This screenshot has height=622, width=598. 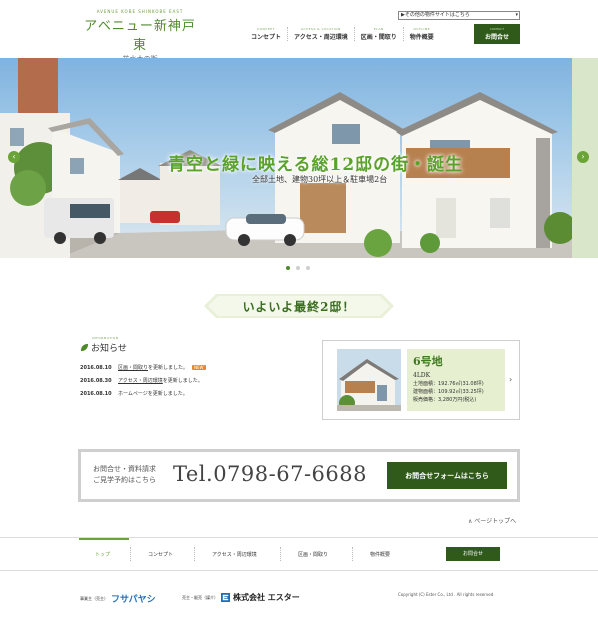 I want to click on hero-subtitle: 全邸土地、建物30坪以上＆駐車場2台, so click(x=320, y=179).